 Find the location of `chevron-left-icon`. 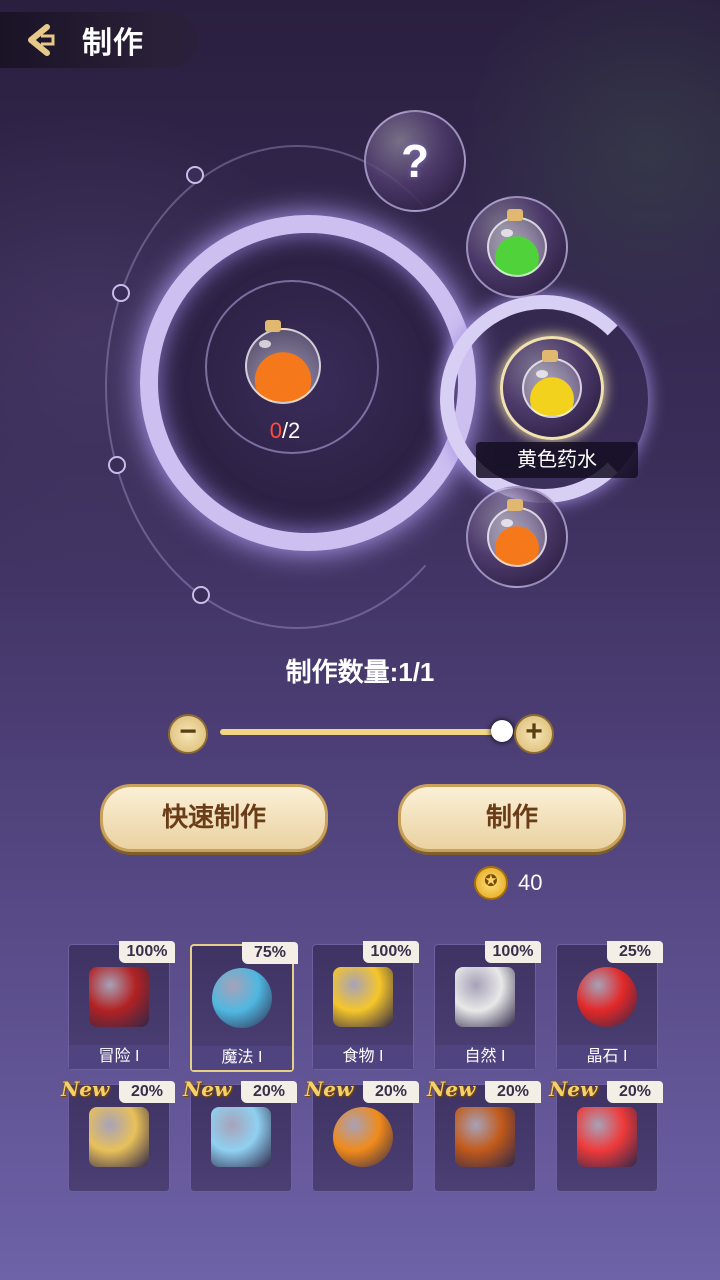

chevron-left-icon is located at coordinates (41, 40).